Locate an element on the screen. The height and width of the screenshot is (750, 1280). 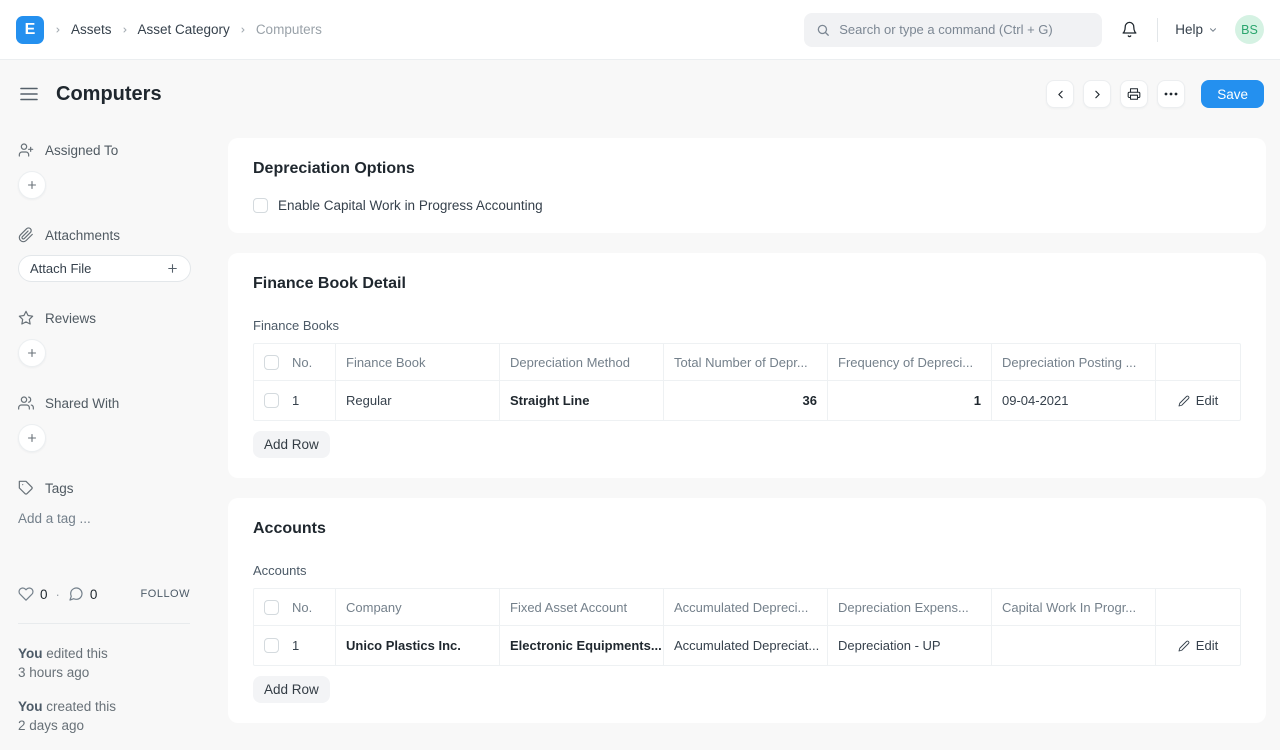
help-menu: Help is located at coordinates (1196, 29).